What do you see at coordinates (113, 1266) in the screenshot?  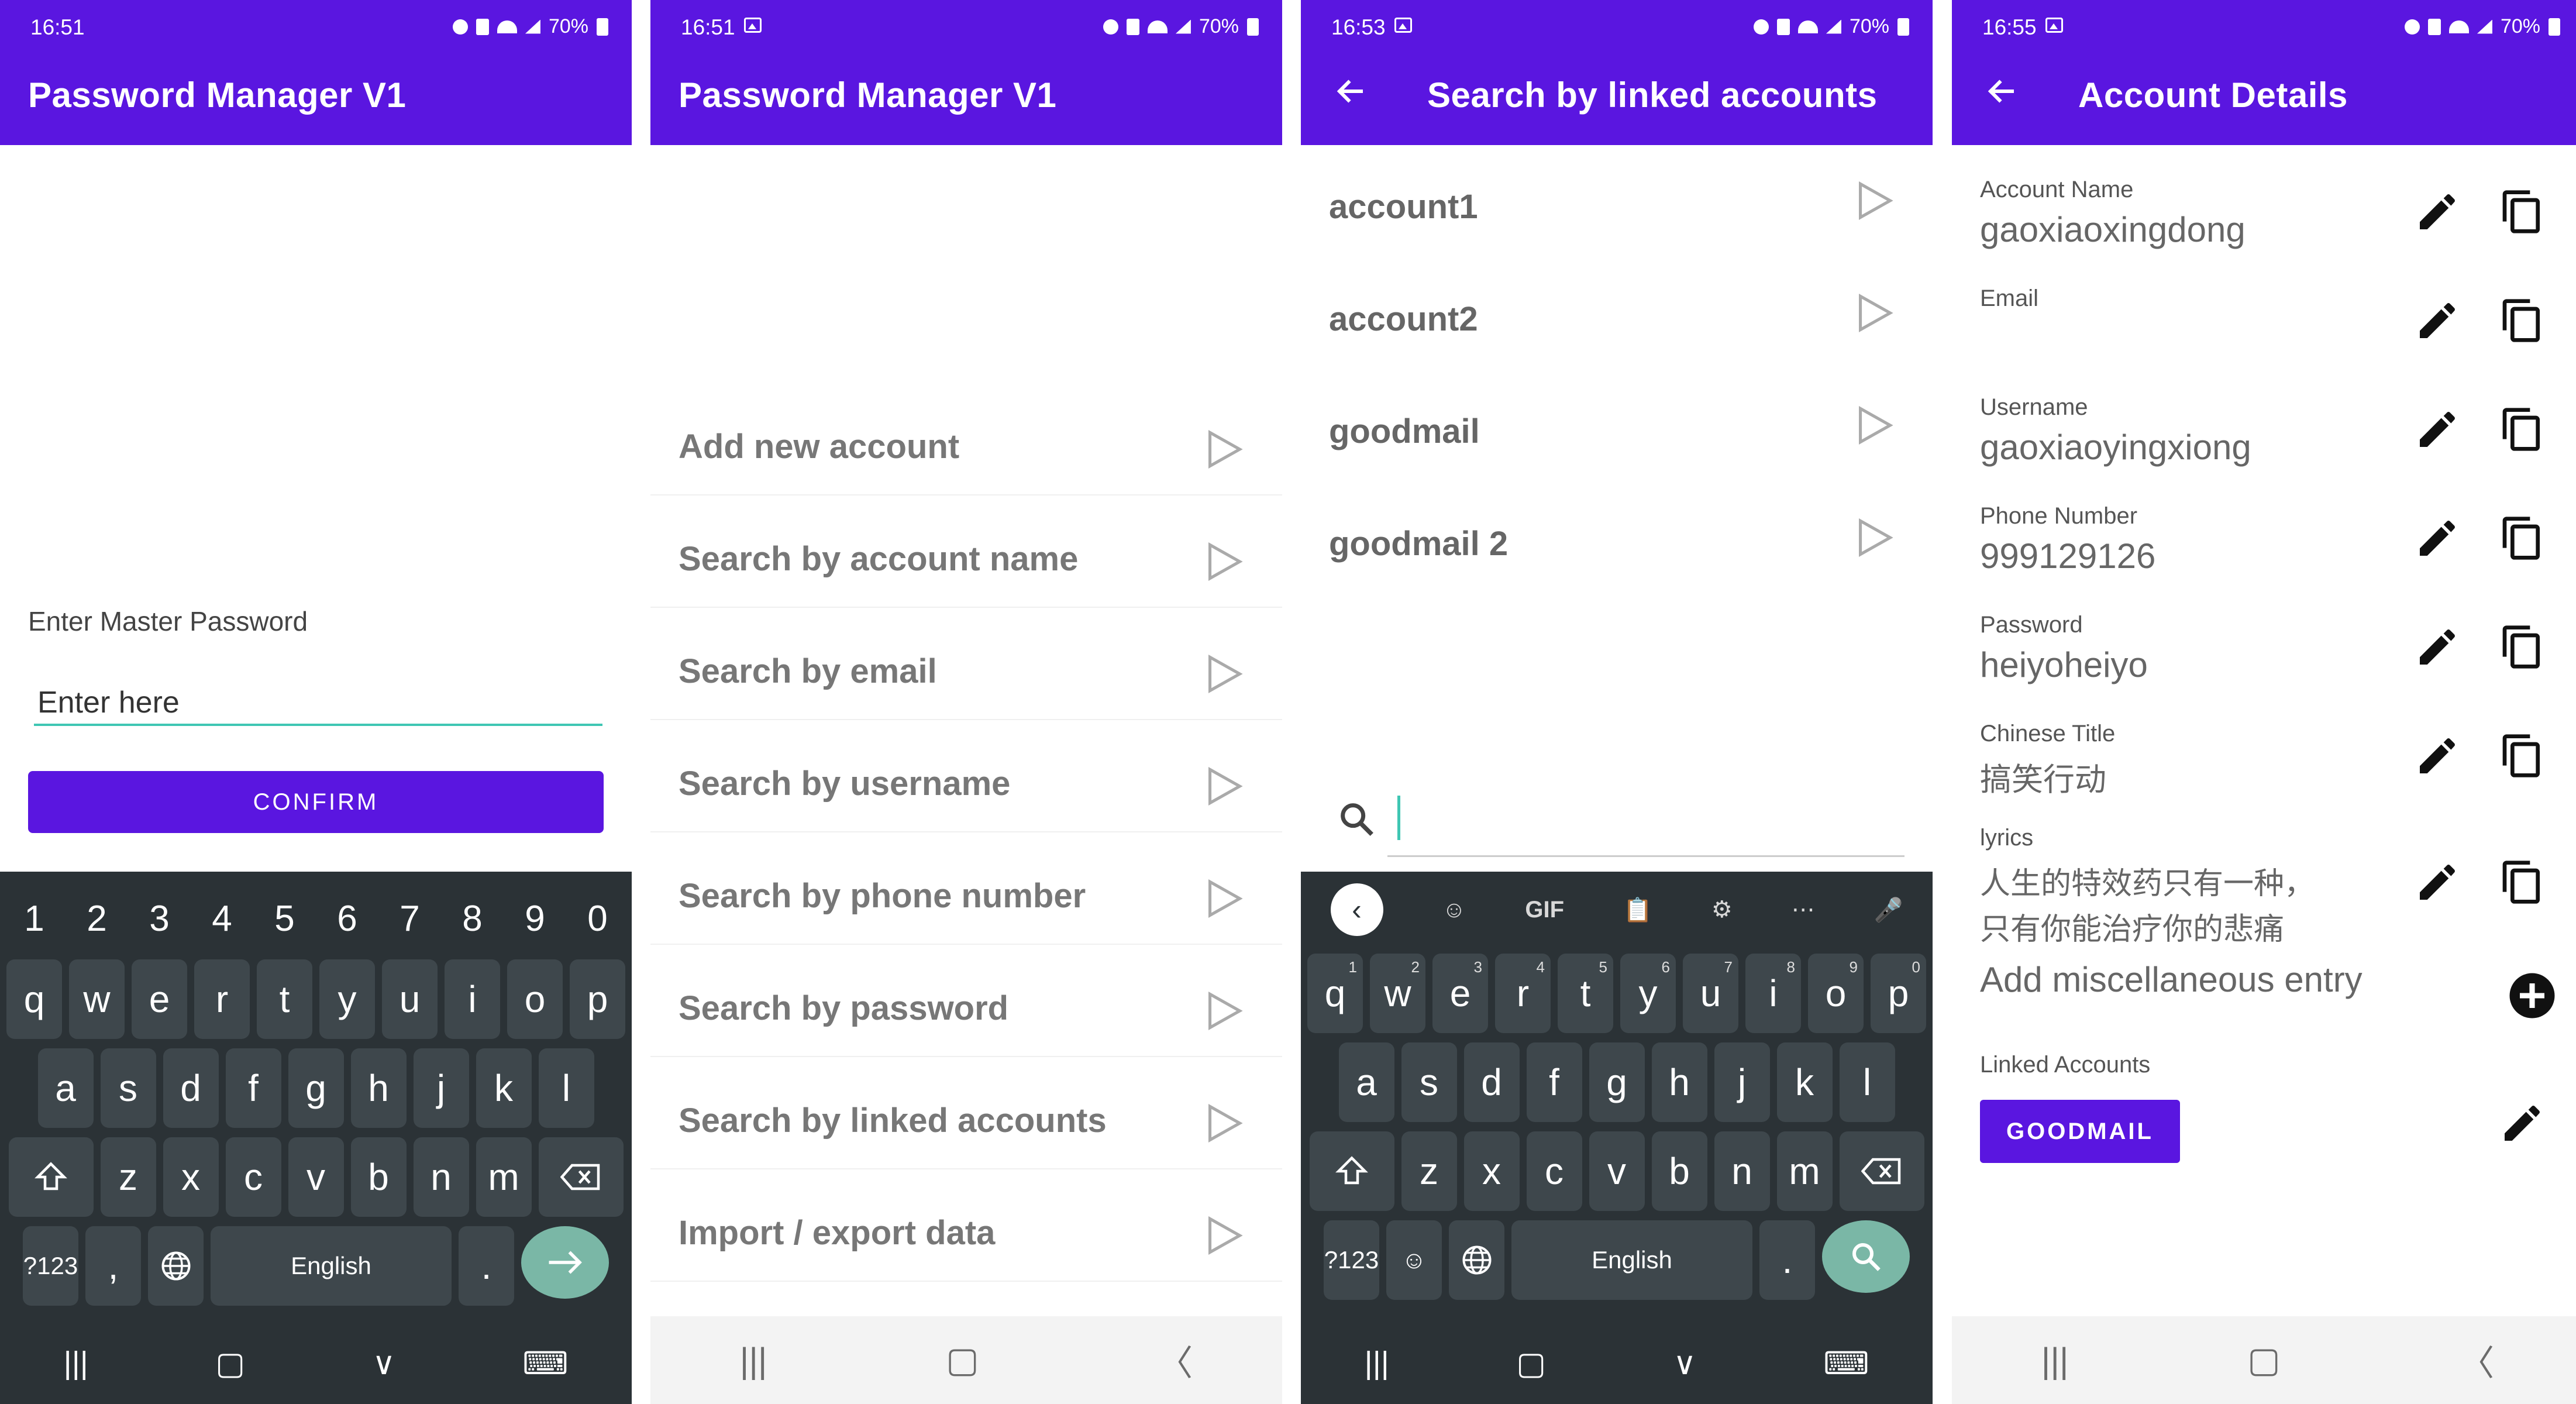 I see `comma-key: ,` at bounding box center [113, 1266].